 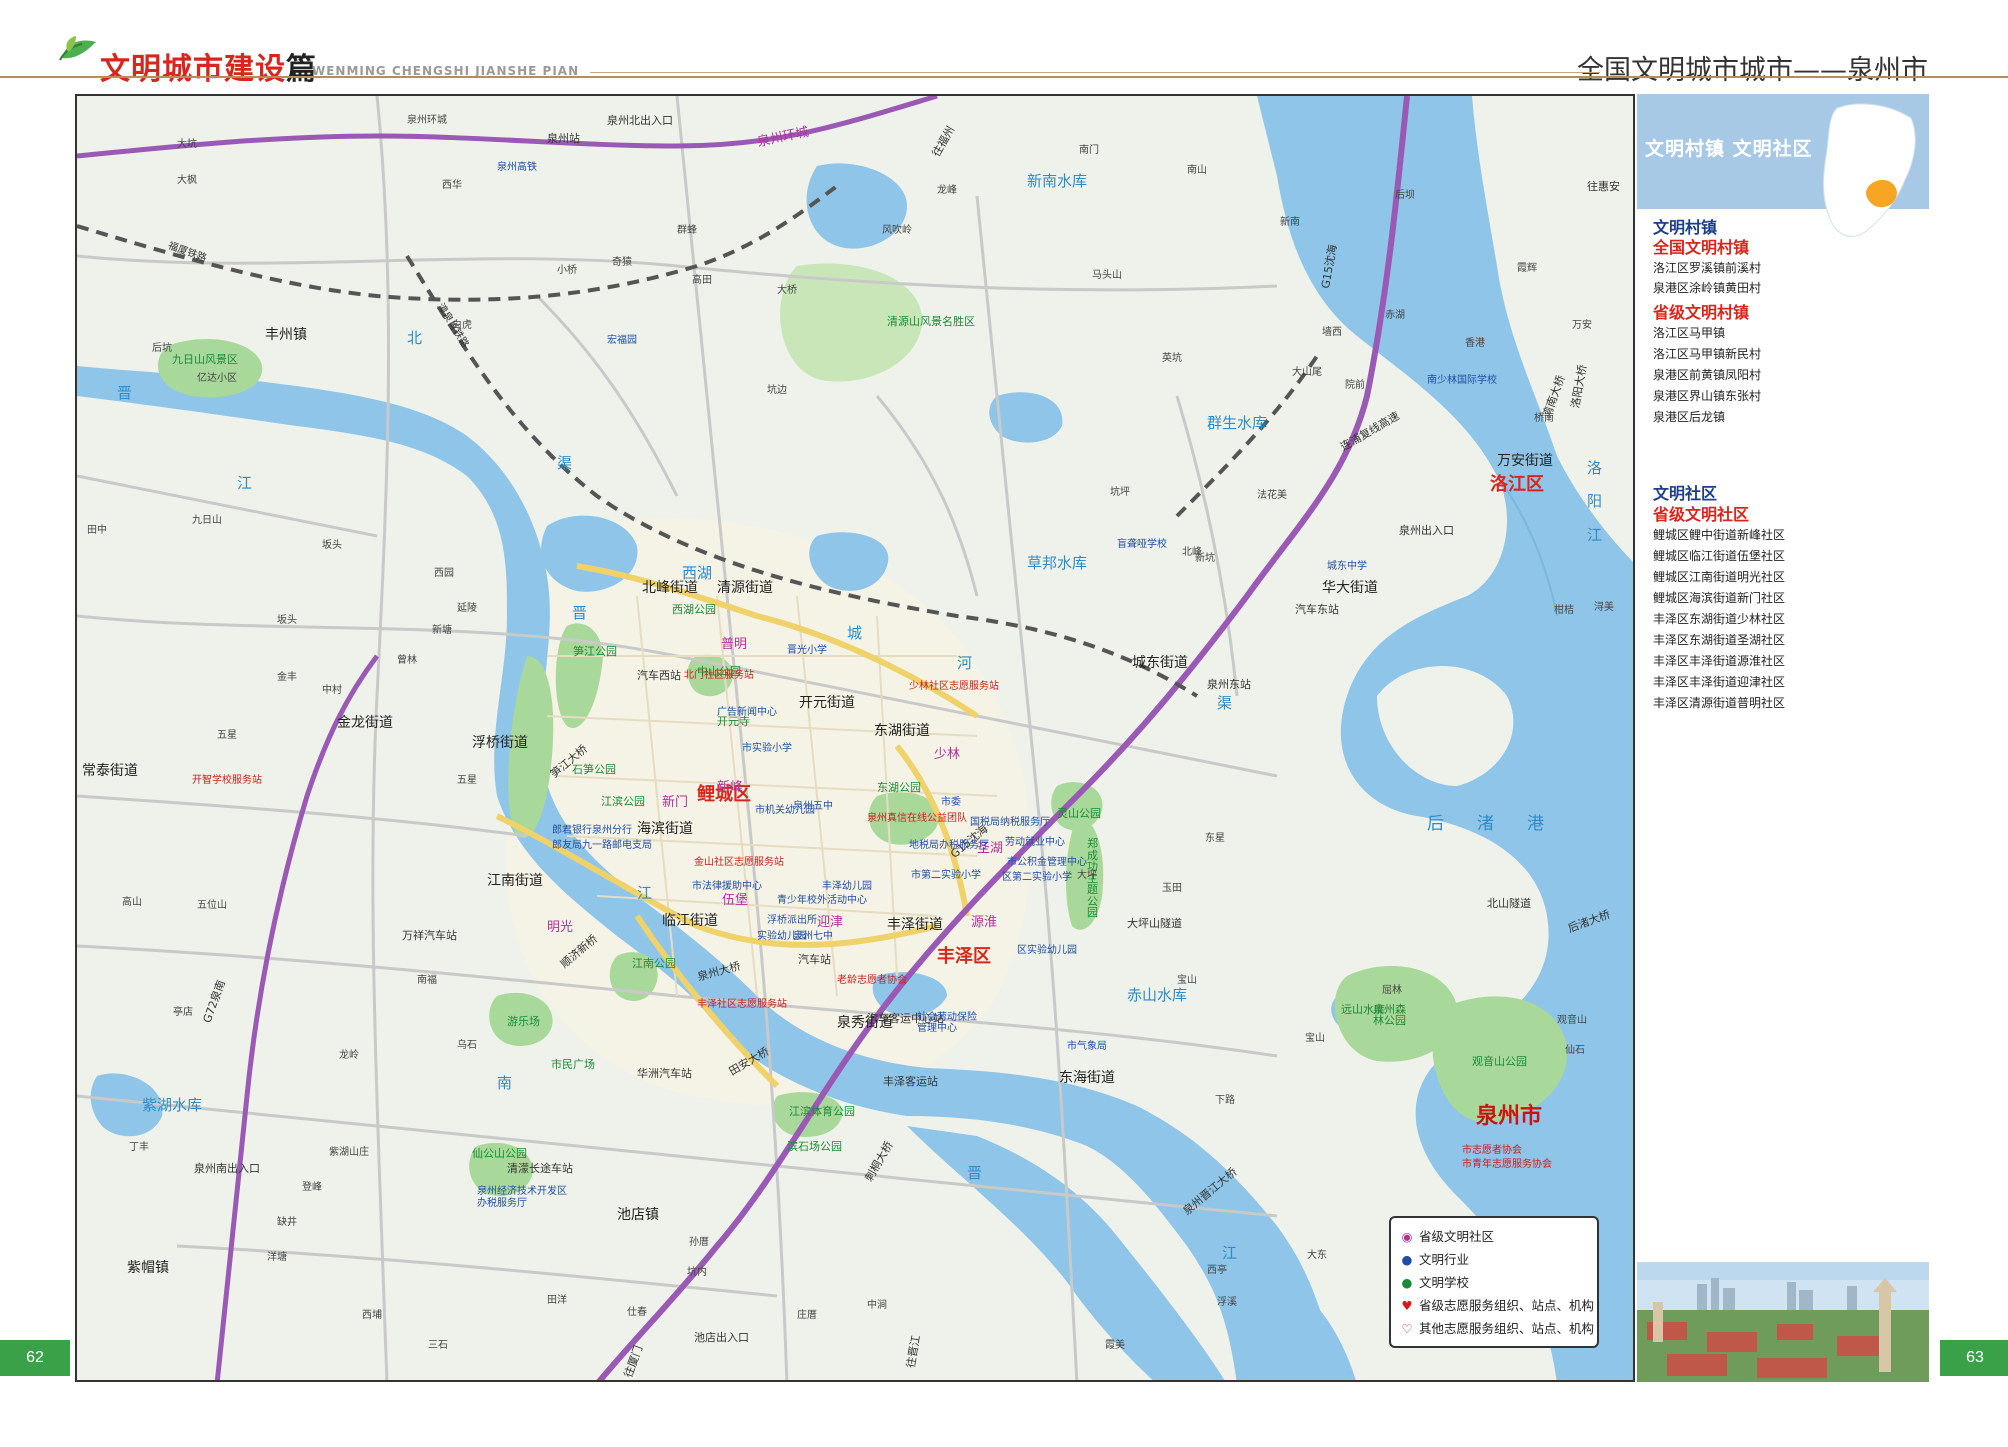 I want to click on marker-label: 泉州高铁, so click(x=517, y=167).